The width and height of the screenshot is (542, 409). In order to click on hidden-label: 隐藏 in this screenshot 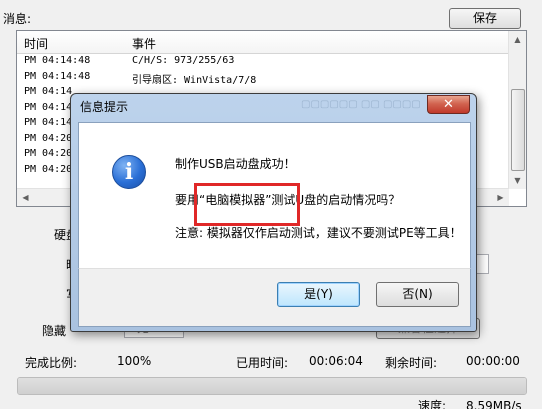, I will do `click(54, 331)`.